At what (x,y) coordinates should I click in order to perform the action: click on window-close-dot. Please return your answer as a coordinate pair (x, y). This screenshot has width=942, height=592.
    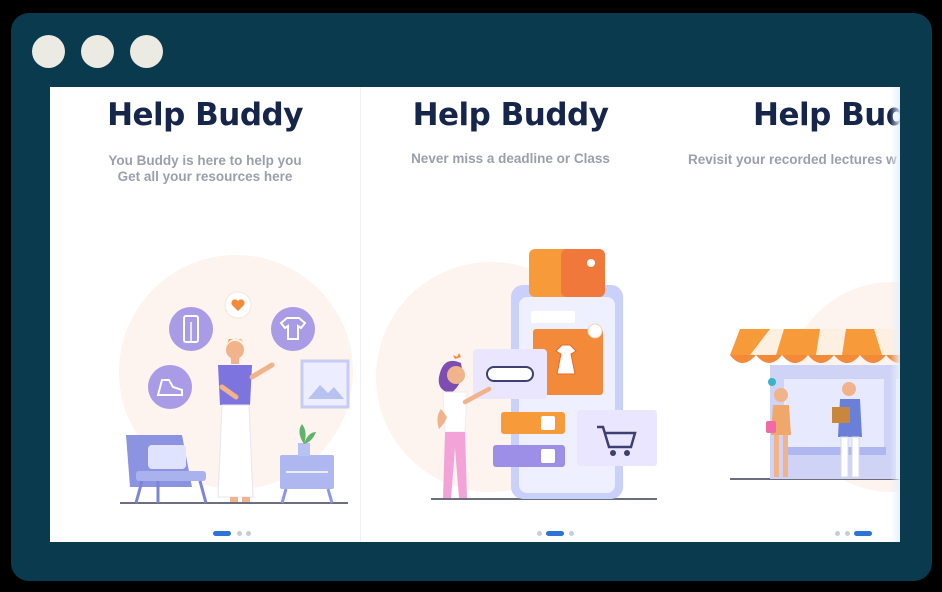
    Looking at the image, I should click on (48, 51).